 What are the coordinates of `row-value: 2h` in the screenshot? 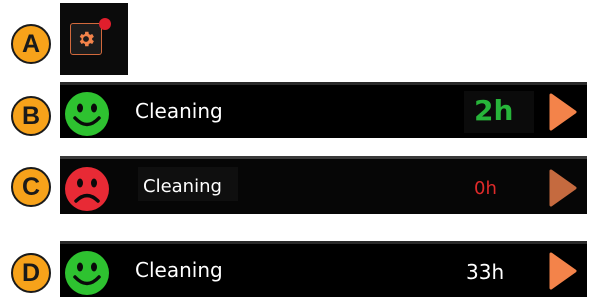 It's located at (494, 110).